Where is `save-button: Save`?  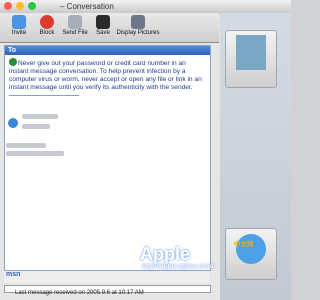
save-button: Save is located at coordinates (103, 25).